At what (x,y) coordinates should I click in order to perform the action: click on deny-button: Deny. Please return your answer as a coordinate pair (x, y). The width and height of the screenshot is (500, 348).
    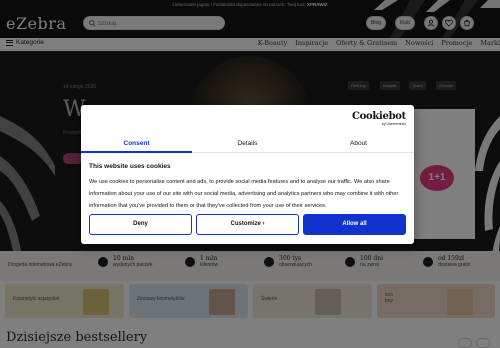
    Looking at the image, I should click on (140, 224).